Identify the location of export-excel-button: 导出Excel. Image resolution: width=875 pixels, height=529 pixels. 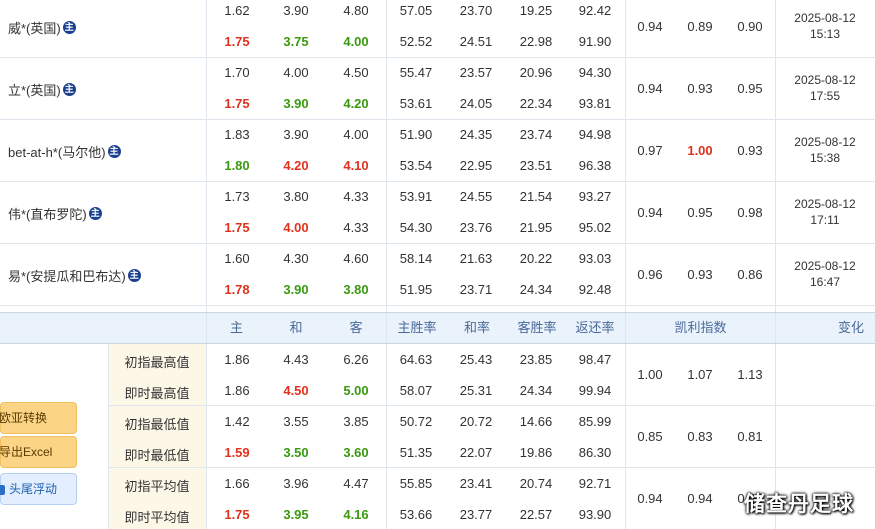
(38, 452).